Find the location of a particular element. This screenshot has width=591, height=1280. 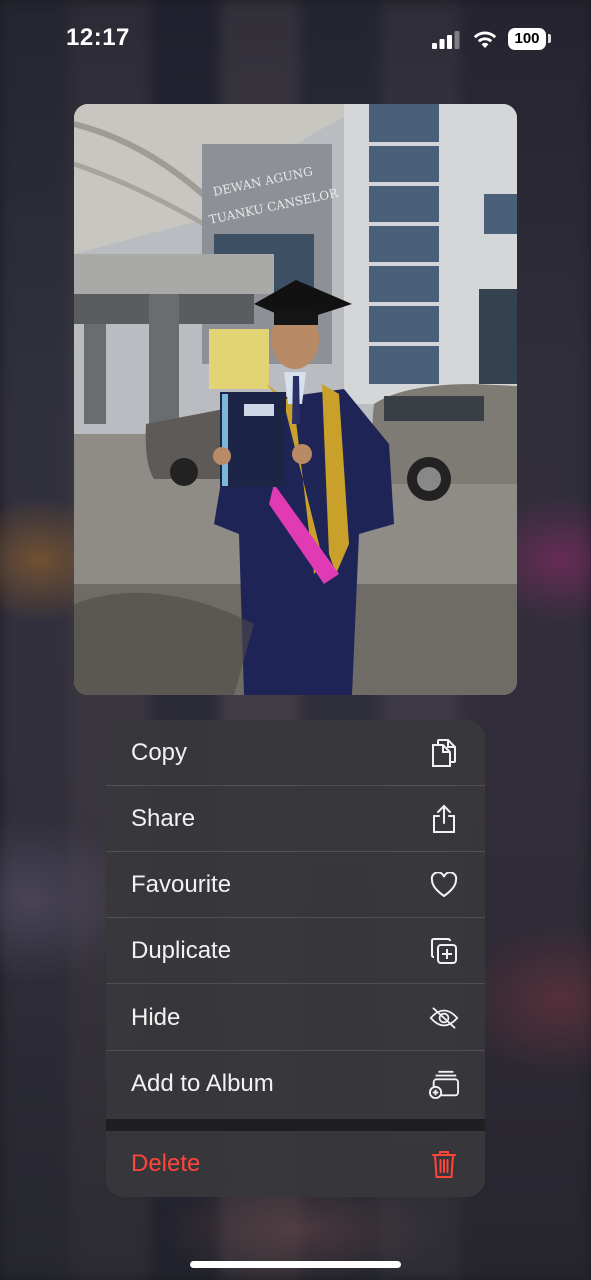

duplicate-icon is located at coordinates (444, 951).